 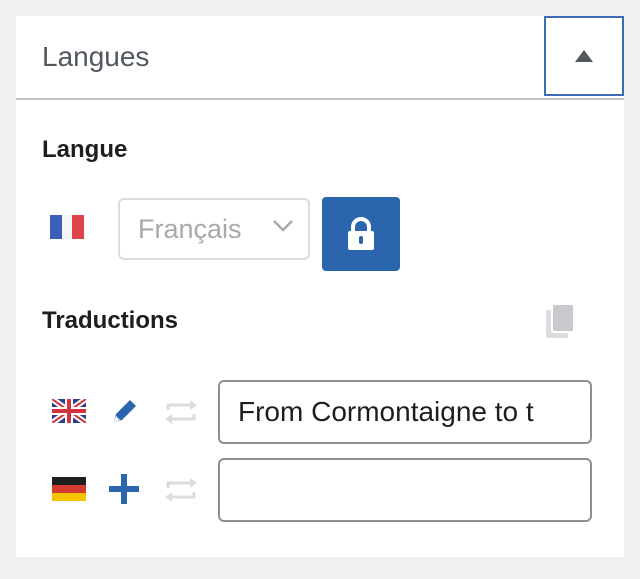 I want to click on fr-flag-icon, so click(x=67, y=227).